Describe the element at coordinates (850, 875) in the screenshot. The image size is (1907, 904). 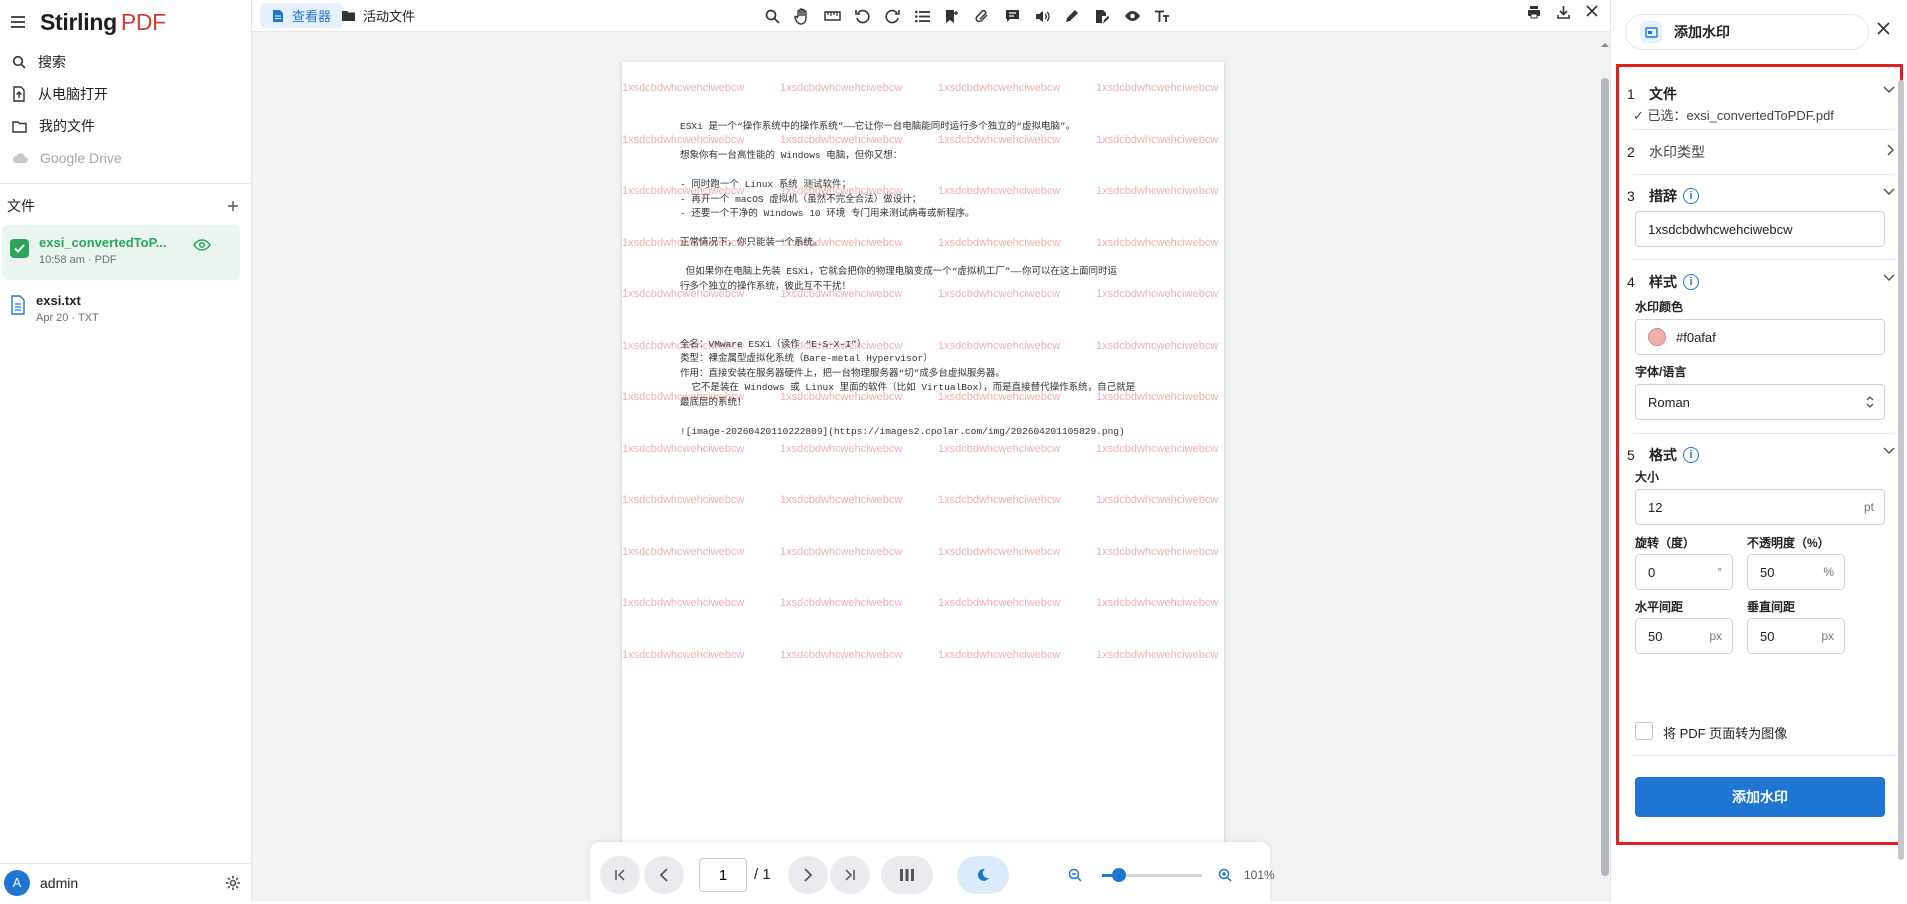
I see `last-page-button` at that location.